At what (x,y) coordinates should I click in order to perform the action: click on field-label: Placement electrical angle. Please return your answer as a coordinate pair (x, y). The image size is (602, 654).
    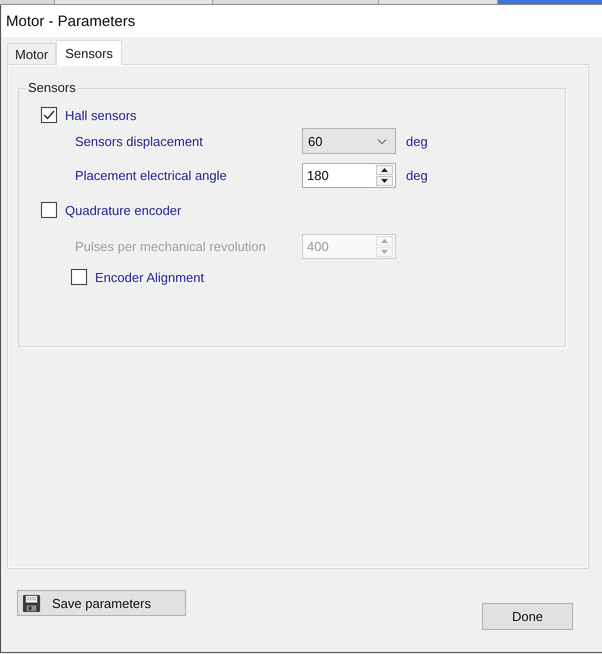
    Looking at the image, I should click on (151, 175).